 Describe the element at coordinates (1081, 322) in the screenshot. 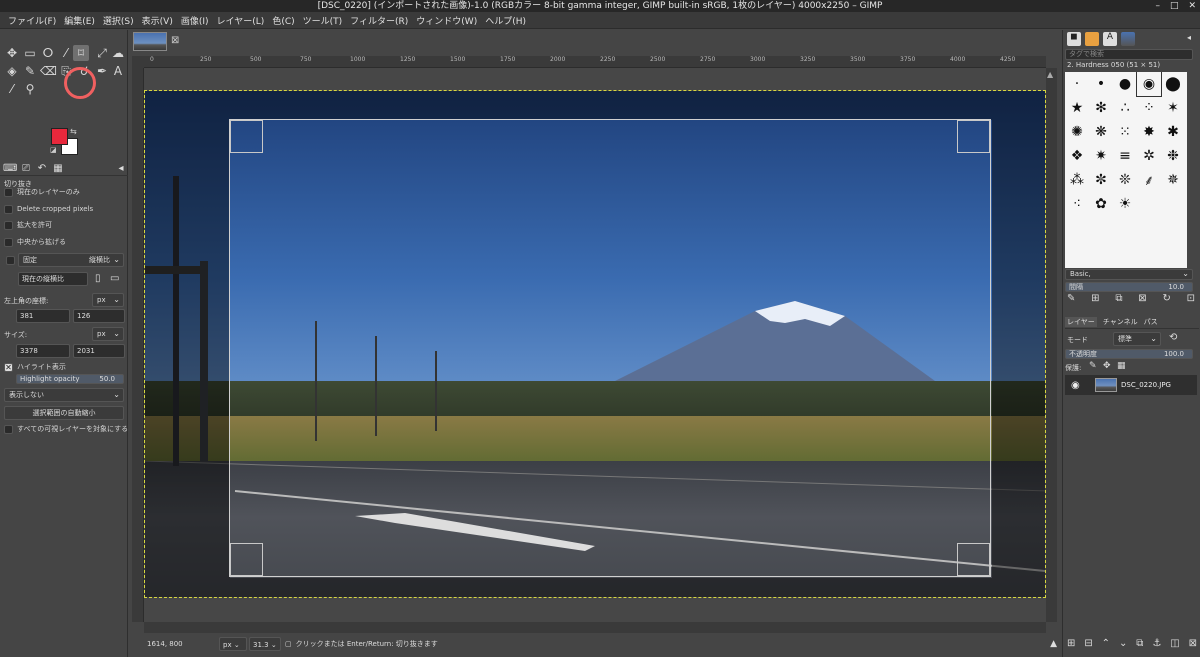

I see `tab-layers: レイヤー` at that location.